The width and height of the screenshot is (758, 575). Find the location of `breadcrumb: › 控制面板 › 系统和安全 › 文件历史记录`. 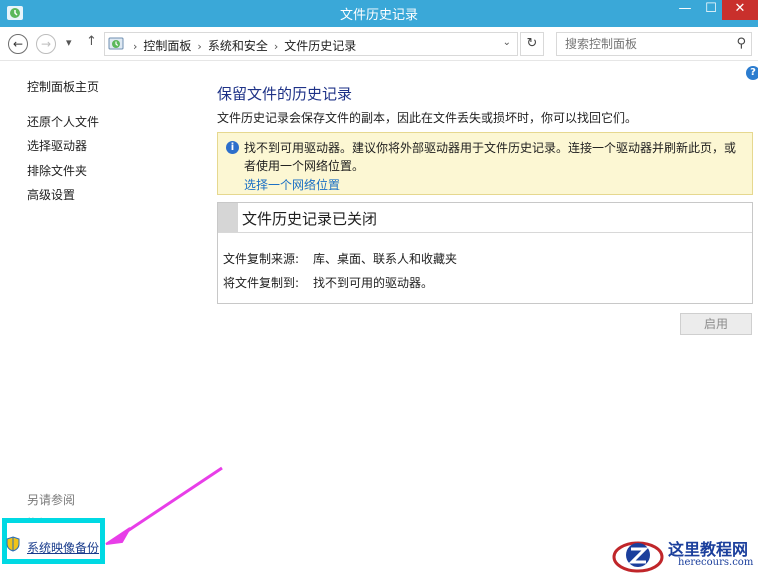

breadcrumb: › 控制面板 › 系统和安全 › 文件历史记录 is located at coordinates (241, 45).